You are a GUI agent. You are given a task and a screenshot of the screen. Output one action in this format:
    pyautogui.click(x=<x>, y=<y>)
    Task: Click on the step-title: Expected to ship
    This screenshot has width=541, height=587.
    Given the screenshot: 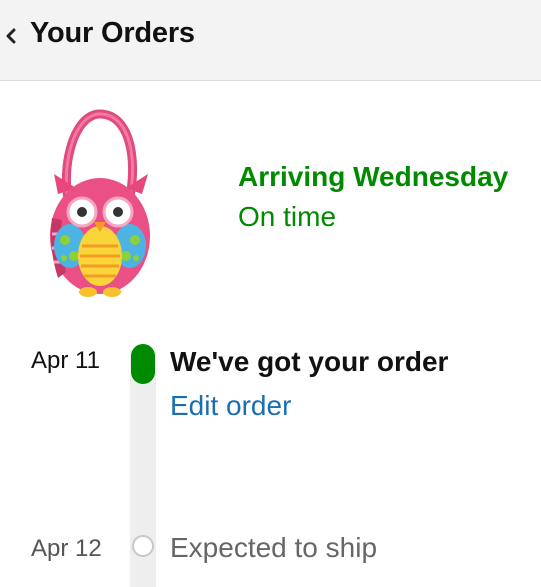 What is the action you would take?
    pyautogui.click(x=274, y=547)
    